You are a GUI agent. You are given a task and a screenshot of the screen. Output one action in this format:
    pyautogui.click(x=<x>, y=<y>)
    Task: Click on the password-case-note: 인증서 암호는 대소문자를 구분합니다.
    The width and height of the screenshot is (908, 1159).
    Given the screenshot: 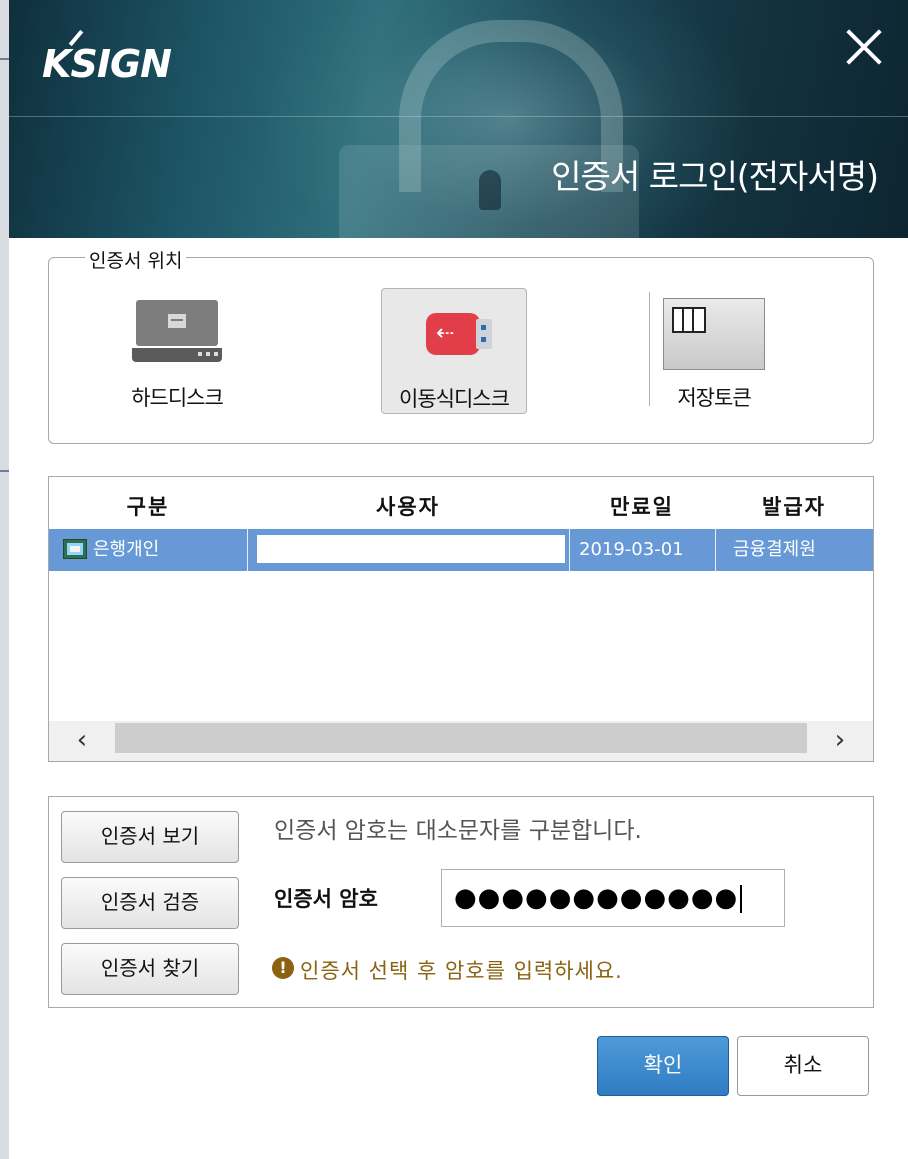 What is the action you would take?
    pyautogui.click(x=458, y=831)
    